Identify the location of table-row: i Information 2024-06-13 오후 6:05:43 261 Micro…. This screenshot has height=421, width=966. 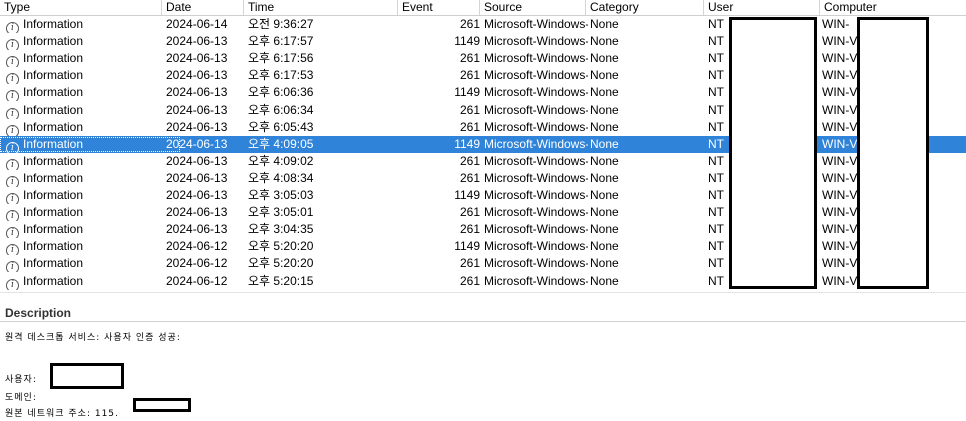
(483, 127).